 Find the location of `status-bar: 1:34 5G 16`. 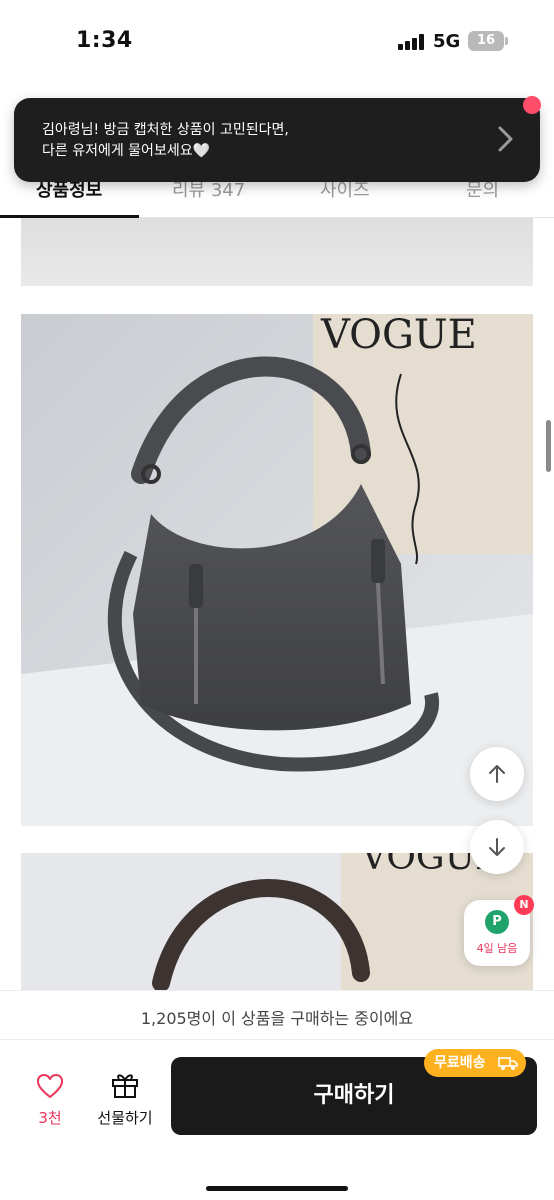

status-bar: 1:34 5G 16 is located at coordinates (277, 42).